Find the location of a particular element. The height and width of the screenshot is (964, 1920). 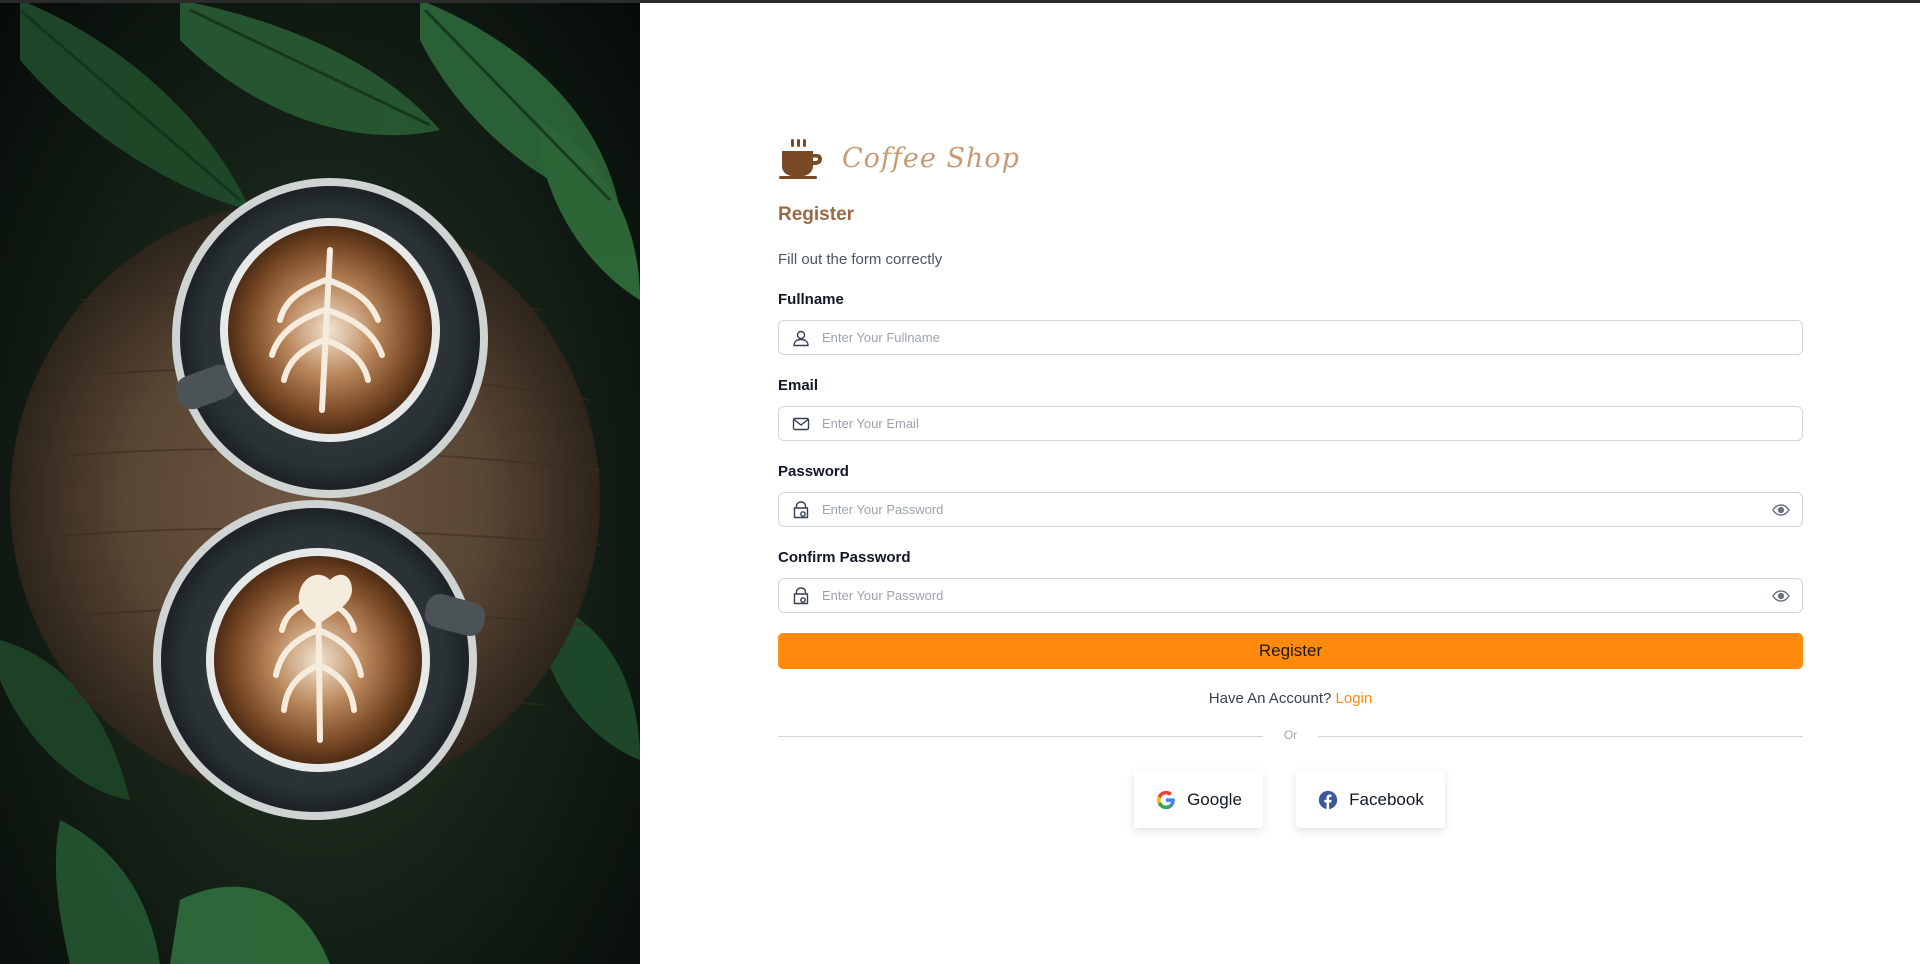

google-login-button: Google is located at coordinates (1198, 799).